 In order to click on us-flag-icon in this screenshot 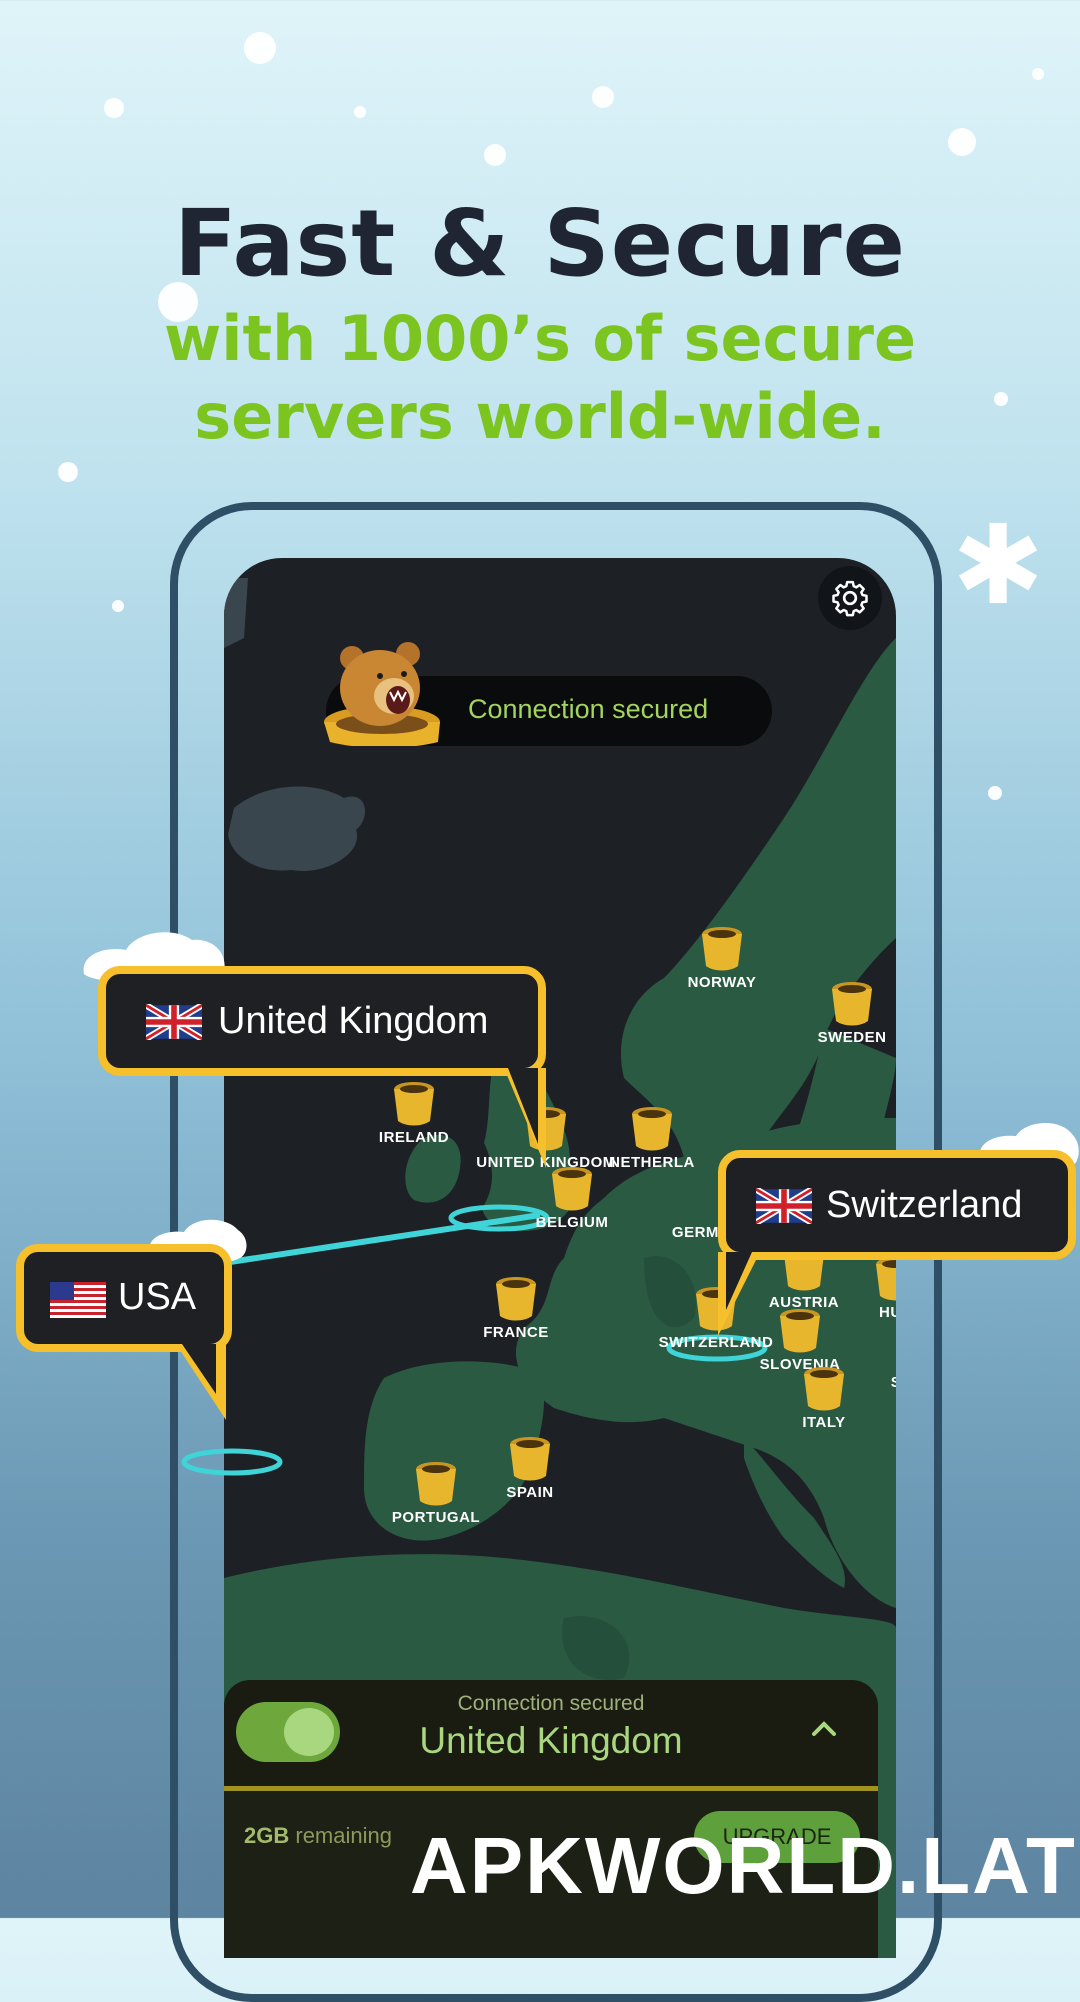, I will do `click(78, 1300)`.